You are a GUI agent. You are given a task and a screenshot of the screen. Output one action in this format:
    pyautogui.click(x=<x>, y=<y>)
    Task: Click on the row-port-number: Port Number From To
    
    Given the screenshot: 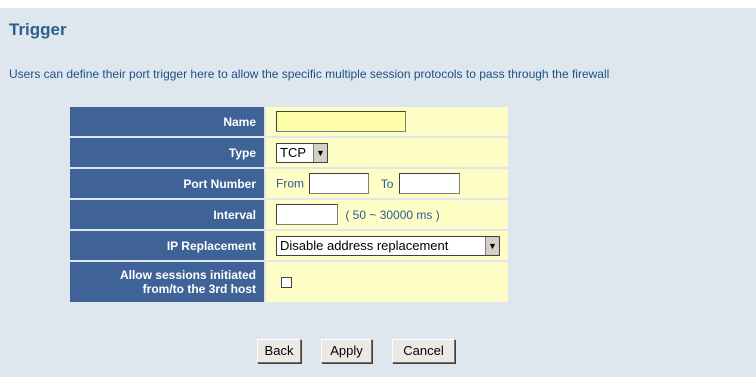 What is the action you would take?
    pyautogui.click(x=289, y=183)
    